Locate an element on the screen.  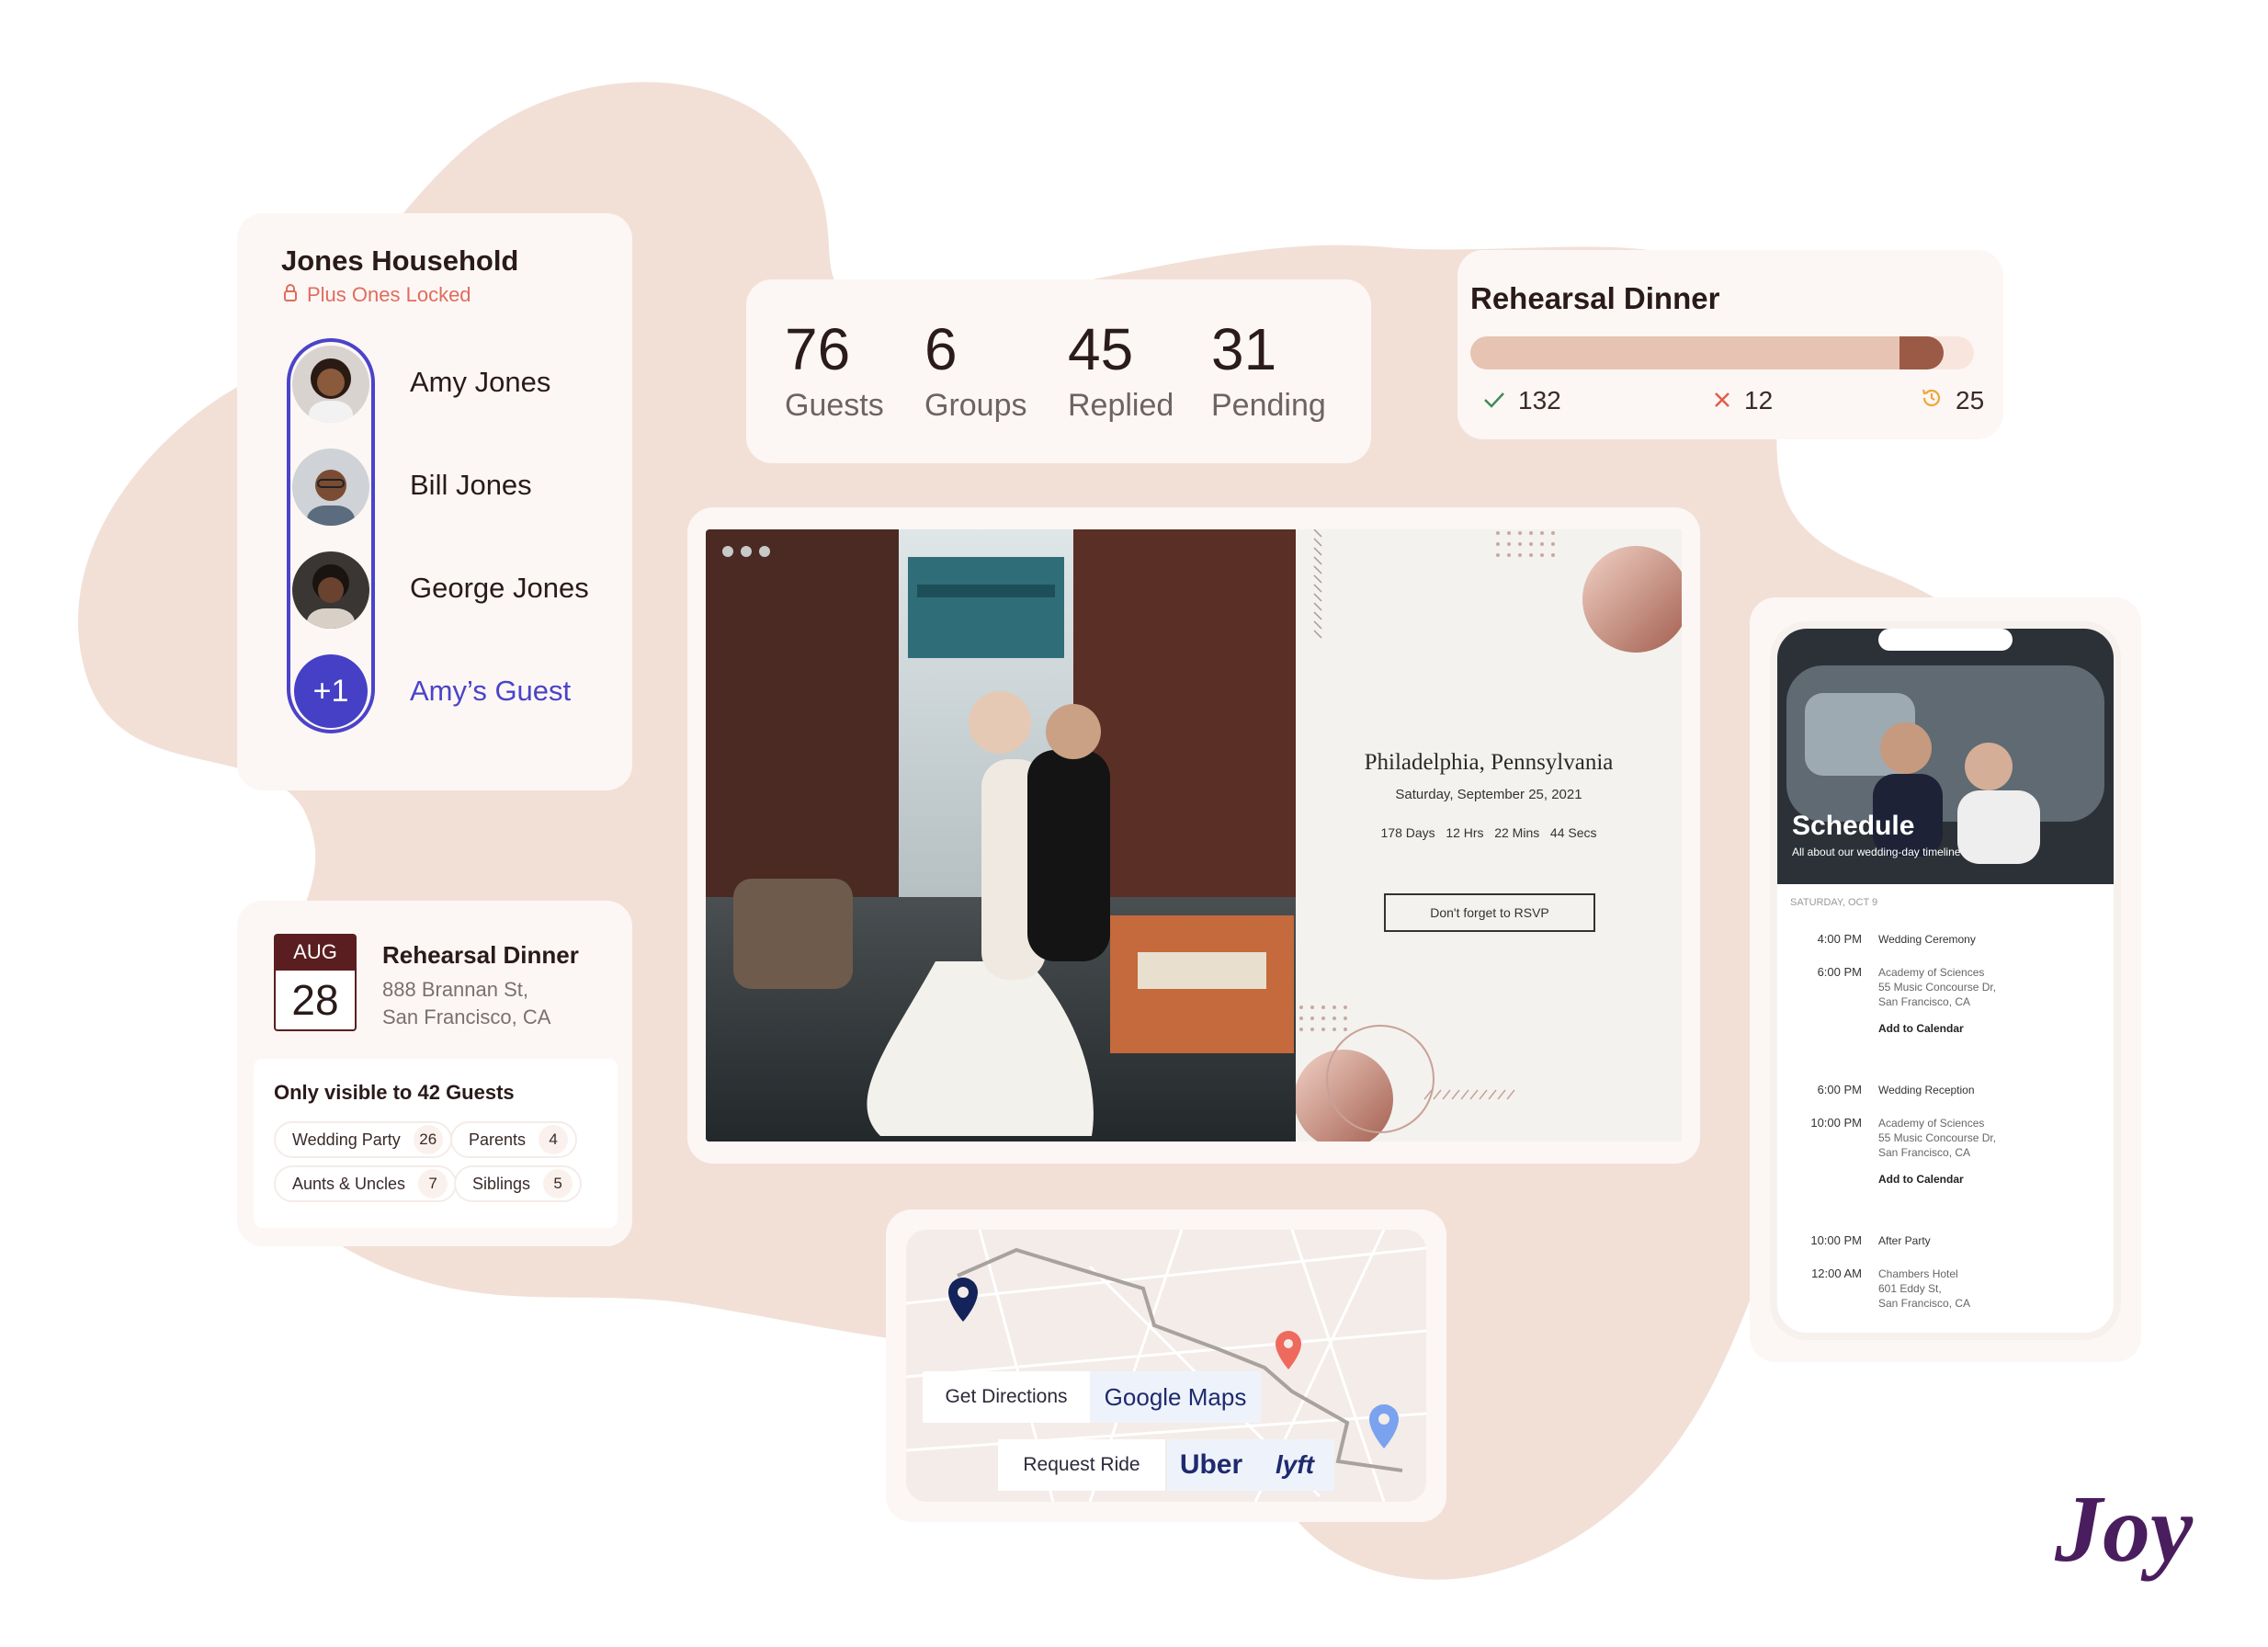
stat-label: Groups is located at coordinates (976, 405).